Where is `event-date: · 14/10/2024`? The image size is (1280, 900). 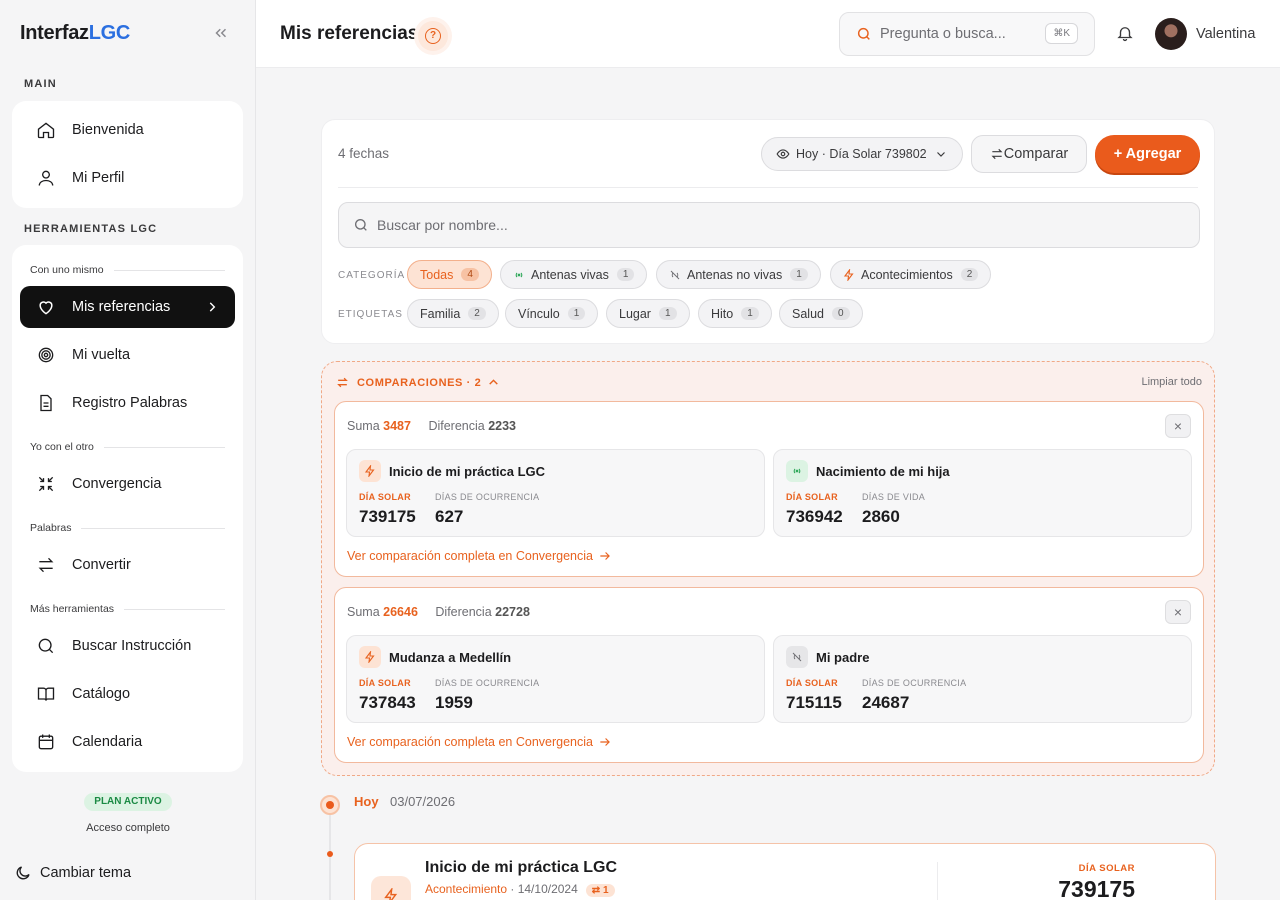
event-date: · 14/10/2024 is located at coordinates (542, 889).